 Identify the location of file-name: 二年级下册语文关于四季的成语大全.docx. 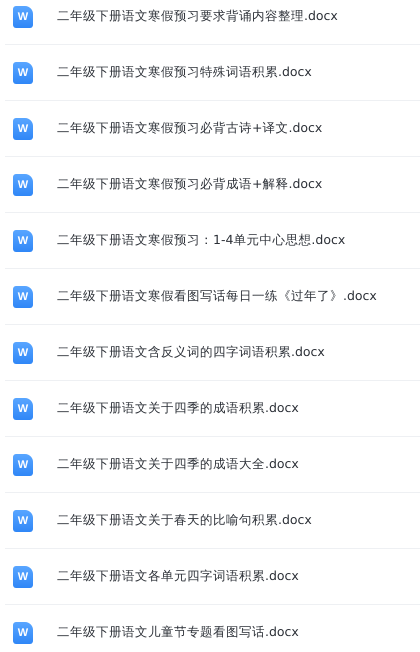
(178, 464).